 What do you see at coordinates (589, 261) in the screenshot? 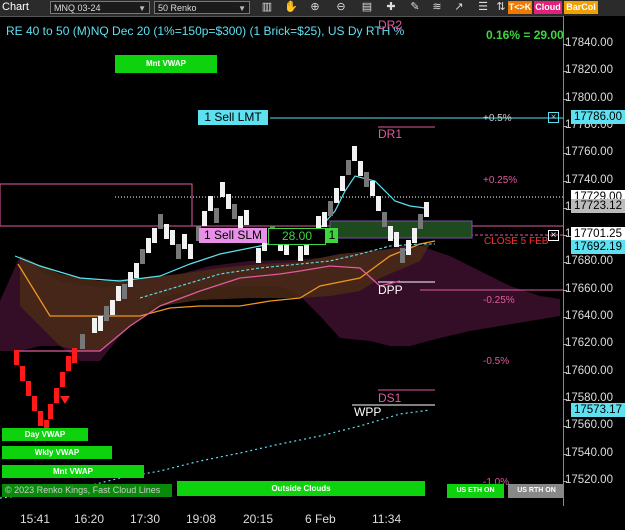
I see `price-tick-label: 17680.00` at bounding box center [589, 261].